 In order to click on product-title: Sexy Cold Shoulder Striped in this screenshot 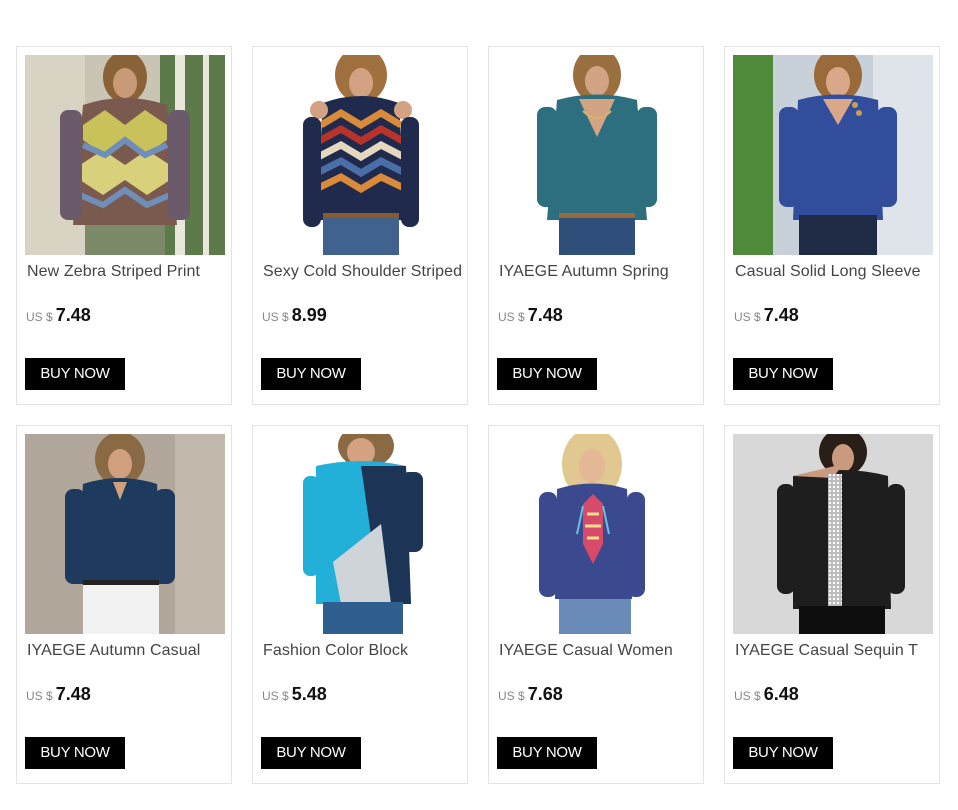, I will do `click(366, 272)`.